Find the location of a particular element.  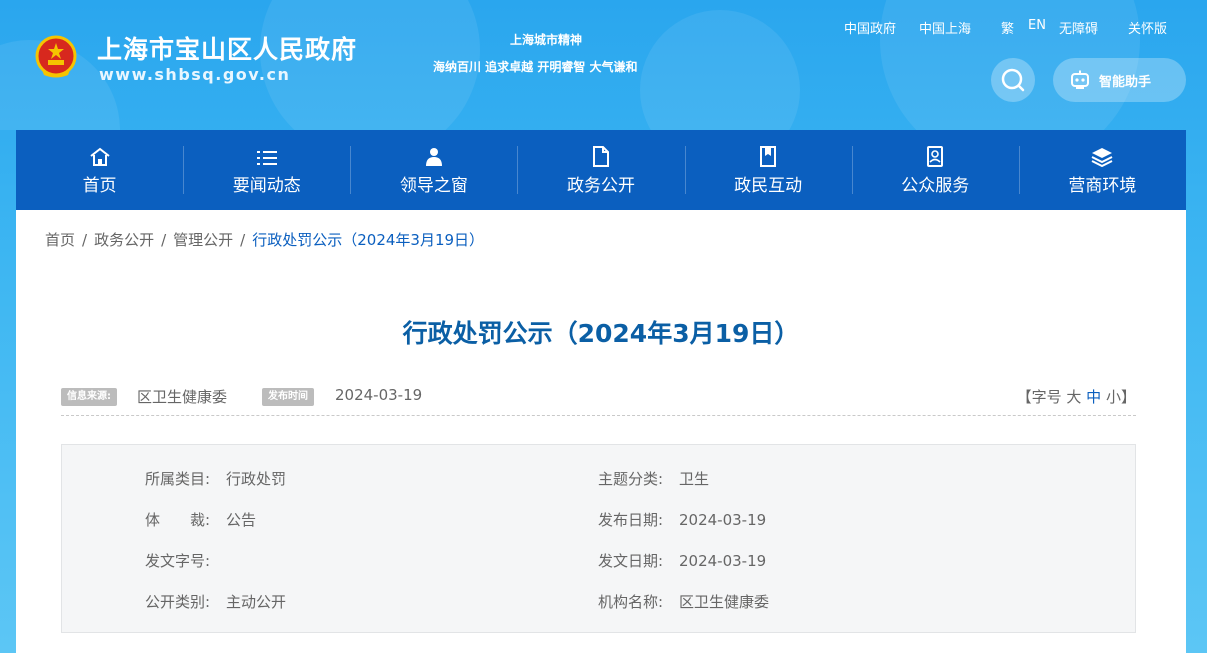

bookmark-icon is located at coordinates (768, 156).